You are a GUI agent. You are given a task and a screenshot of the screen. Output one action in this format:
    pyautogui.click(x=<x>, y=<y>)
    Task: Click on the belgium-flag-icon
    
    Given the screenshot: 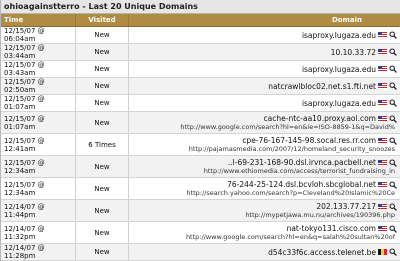 What is the action you would take?
    pyautogui.click(x=382, y=252)
    